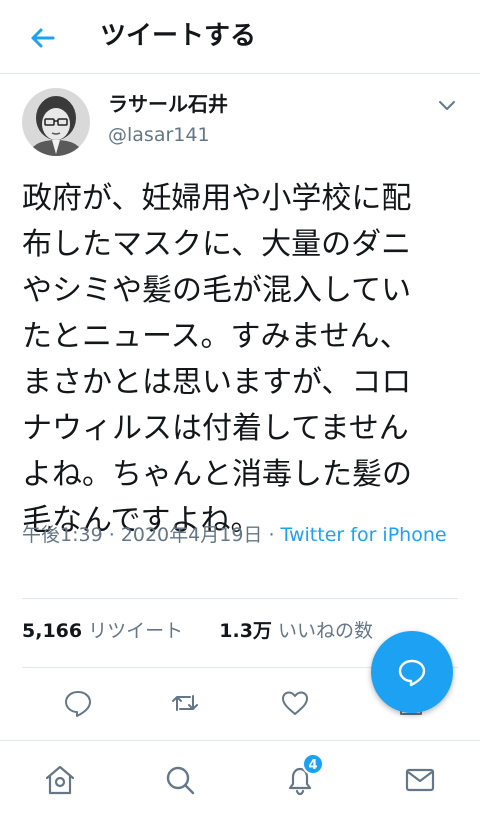  I want to click on retweet-icon, so click(185, 703).